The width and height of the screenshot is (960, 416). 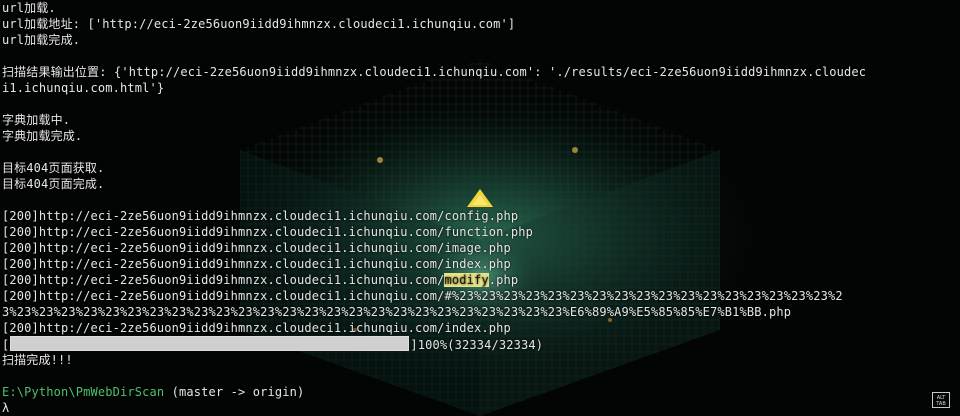 I want to click on output-line: 目标404页面获取., so click(x=53, y=168).